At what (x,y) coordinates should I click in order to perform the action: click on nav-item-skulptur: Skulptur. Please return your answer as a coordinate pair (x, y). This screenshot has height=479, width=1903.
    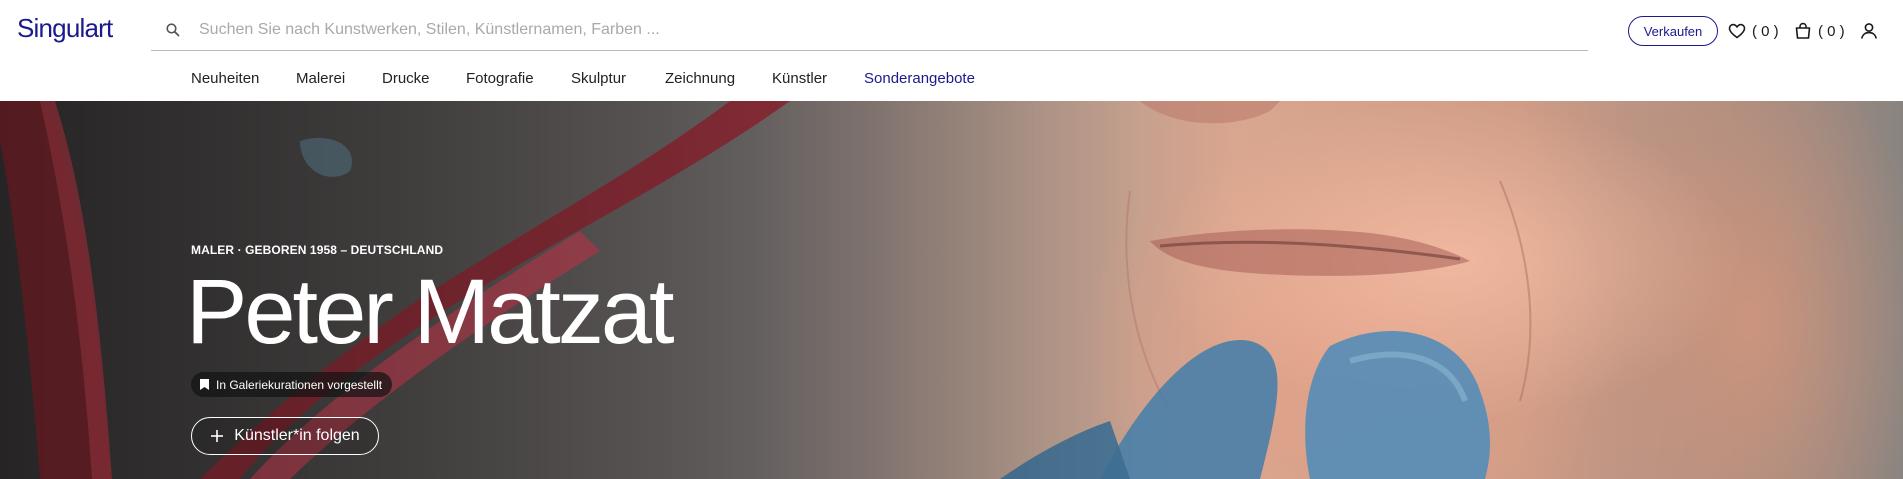
    Looking at the image, I should click on (598, 78).